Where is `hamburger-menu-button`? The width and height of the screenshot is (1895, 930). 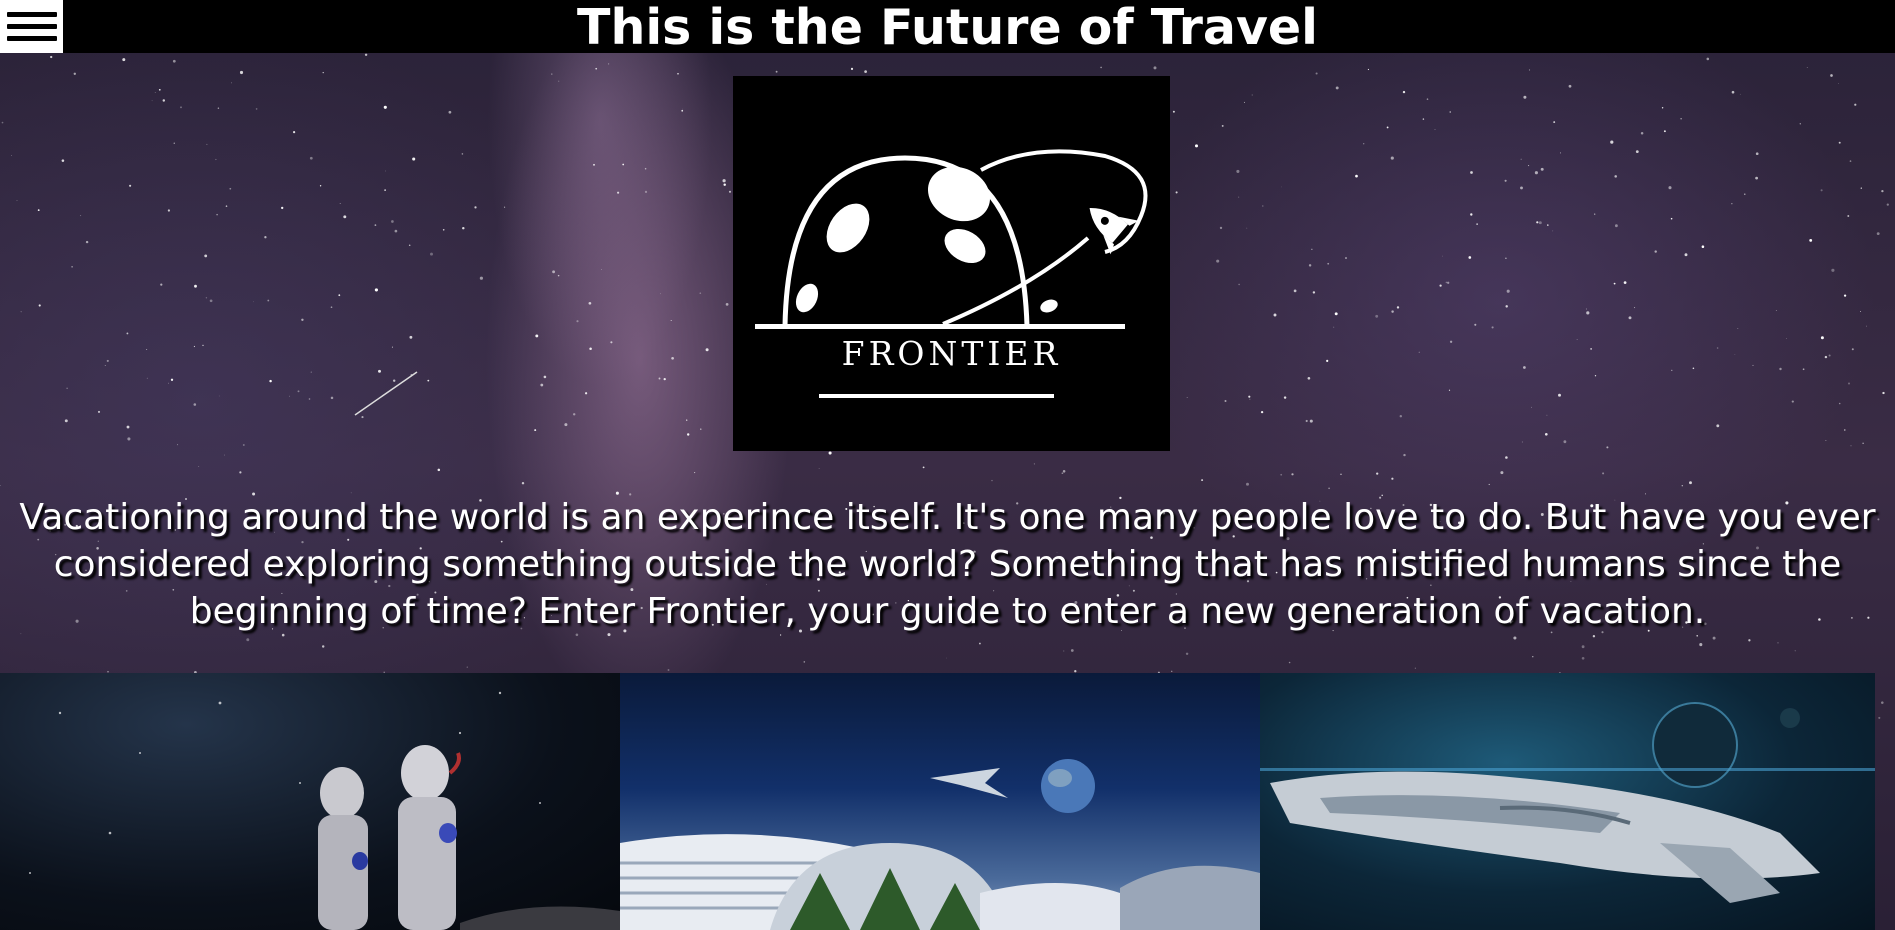
hamburger-menu-button is located at coordinates (31, 26).